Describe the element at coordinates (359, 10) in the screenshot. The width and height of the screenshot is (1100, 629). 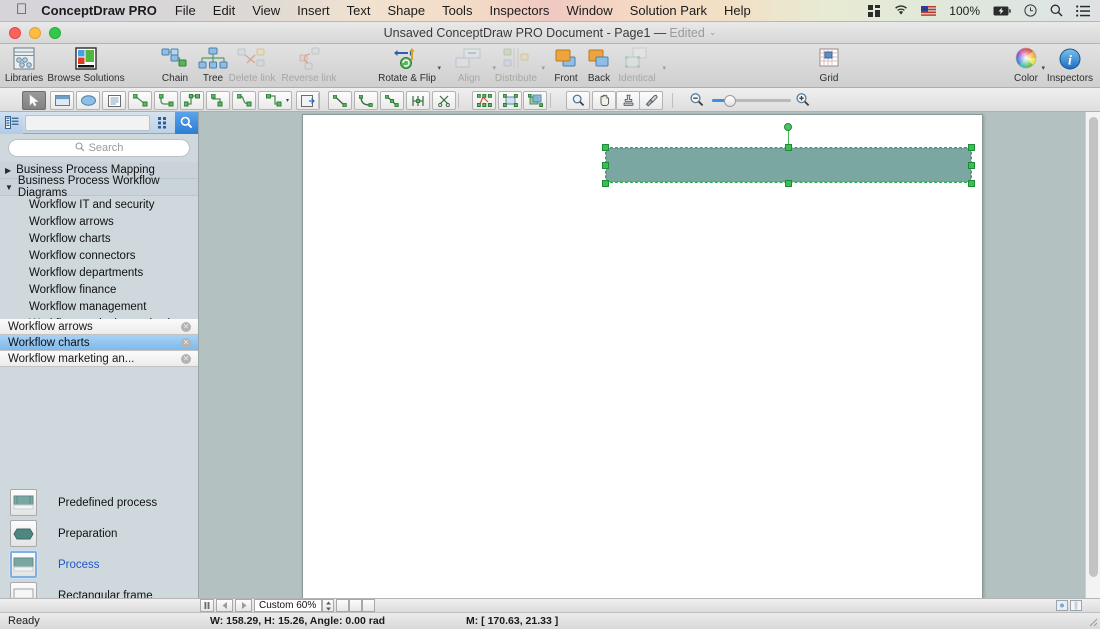
I see `menu-text: Text` at that location.